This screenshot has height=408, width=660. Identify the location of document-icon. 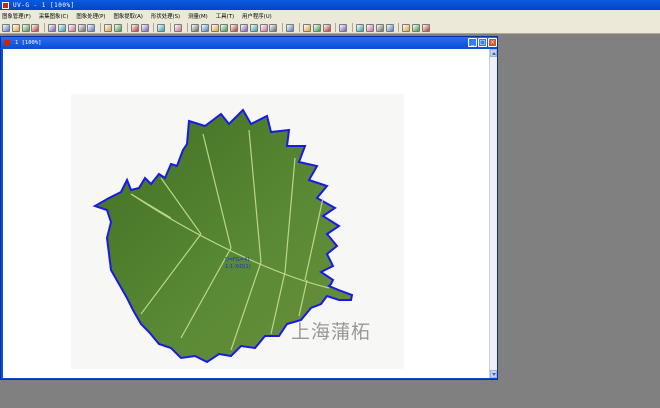
(7, 42).